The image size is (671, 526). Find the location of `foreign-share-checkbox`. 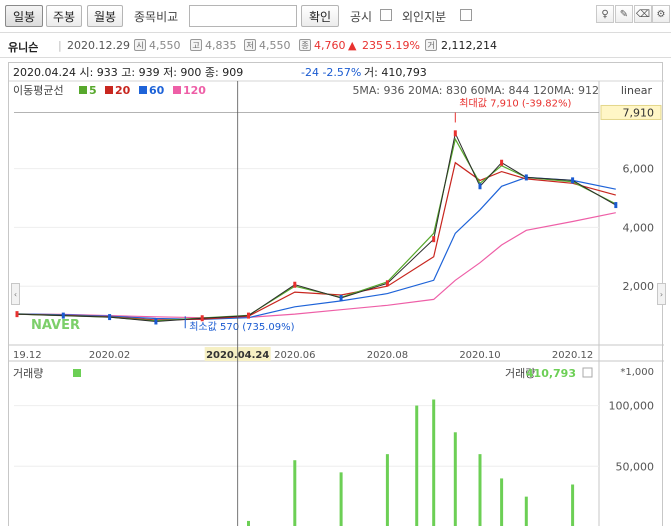

foreign-share-checkbox is located at coordinates (466, 15).